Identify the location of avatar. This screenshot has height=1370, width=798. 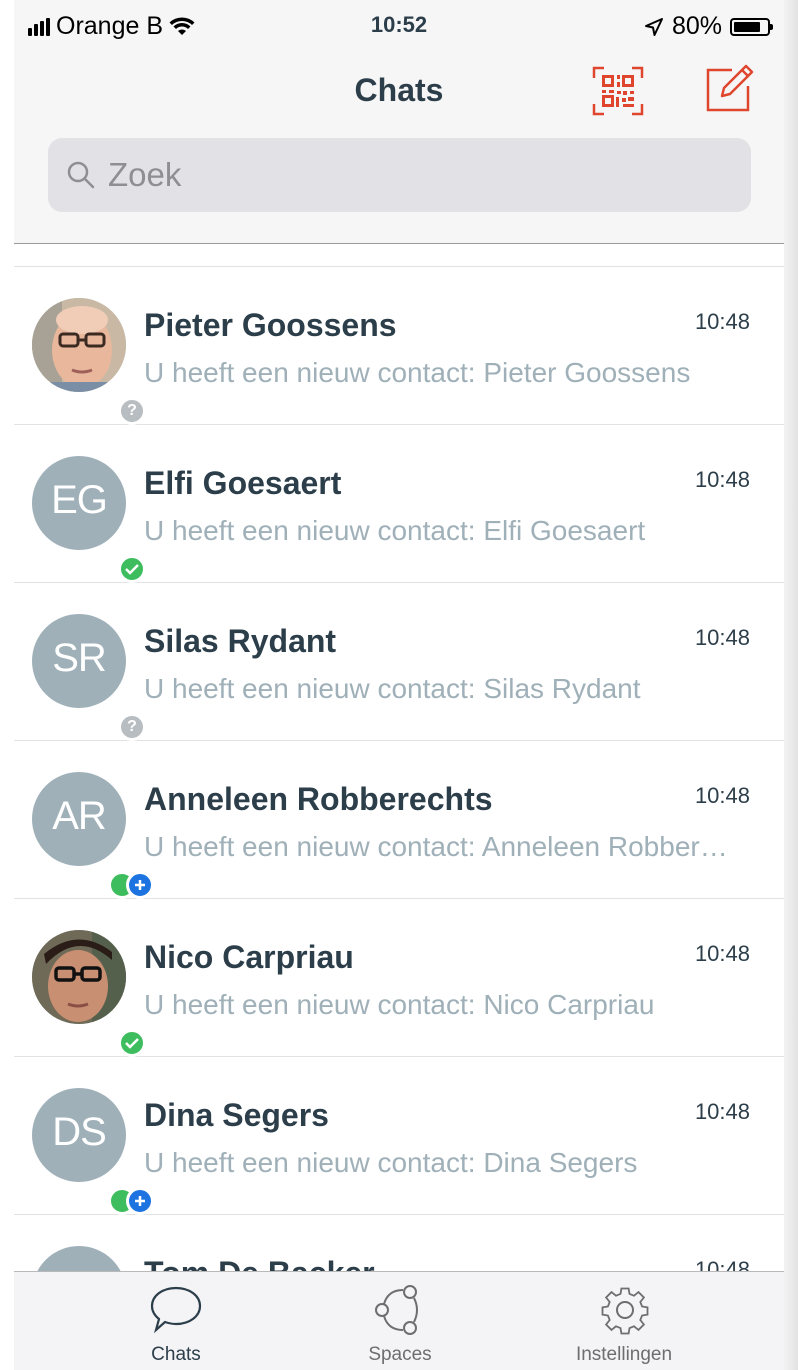
(89, 993).